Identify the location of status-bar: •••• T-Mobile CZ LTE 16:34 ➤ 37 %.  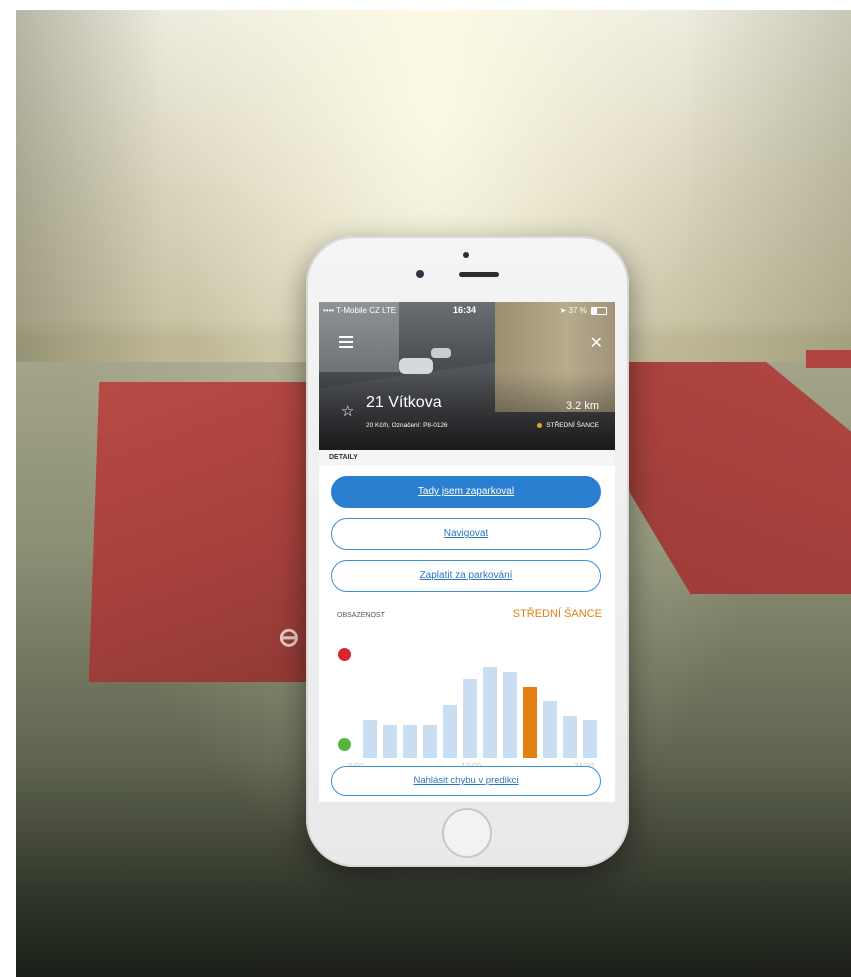
(467, 311).